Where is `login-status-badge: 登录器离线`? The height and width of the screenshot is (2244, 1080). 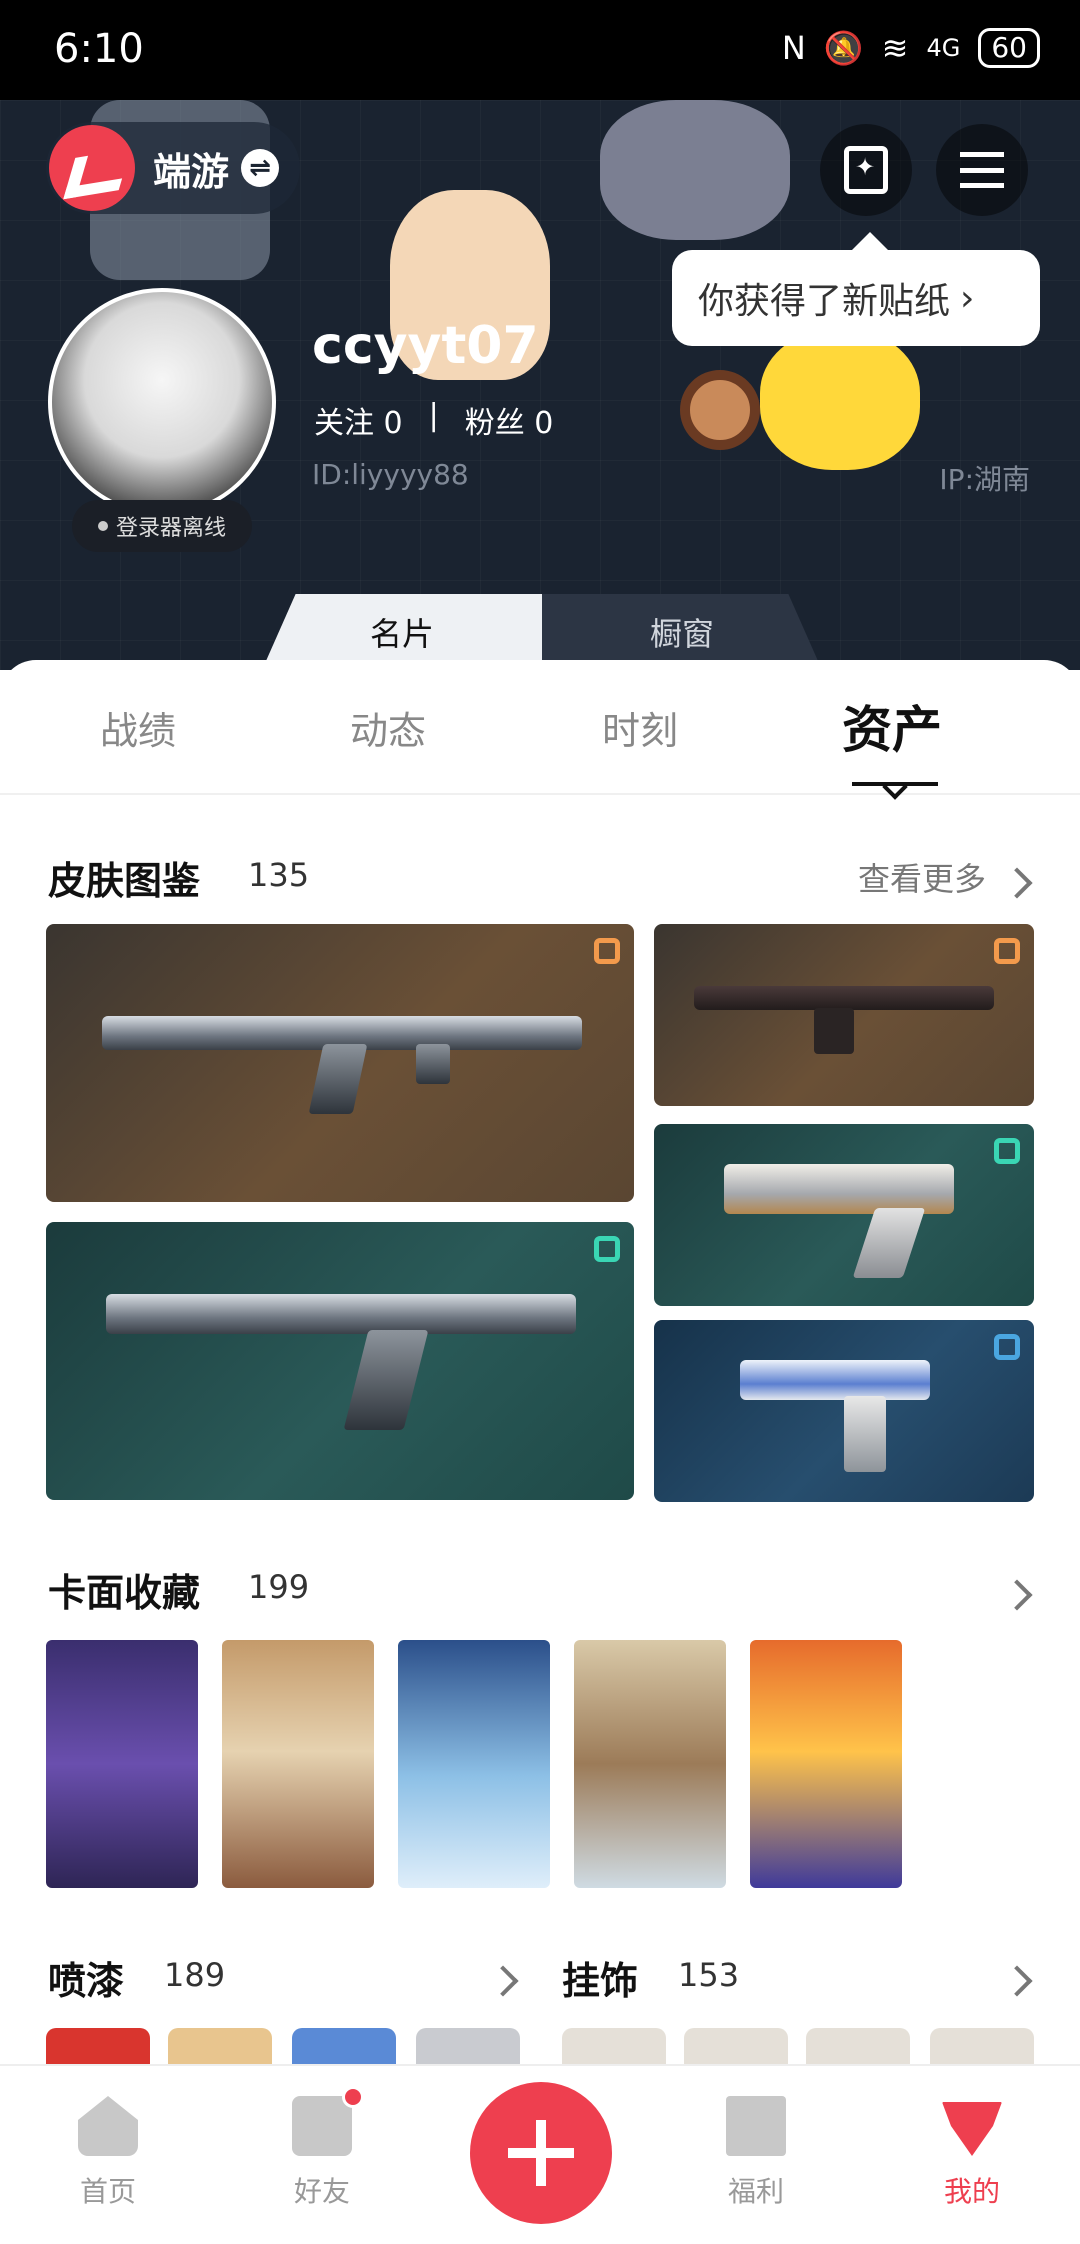
login-status-badge: 登录器离线 is located at coordinates (162, 526).